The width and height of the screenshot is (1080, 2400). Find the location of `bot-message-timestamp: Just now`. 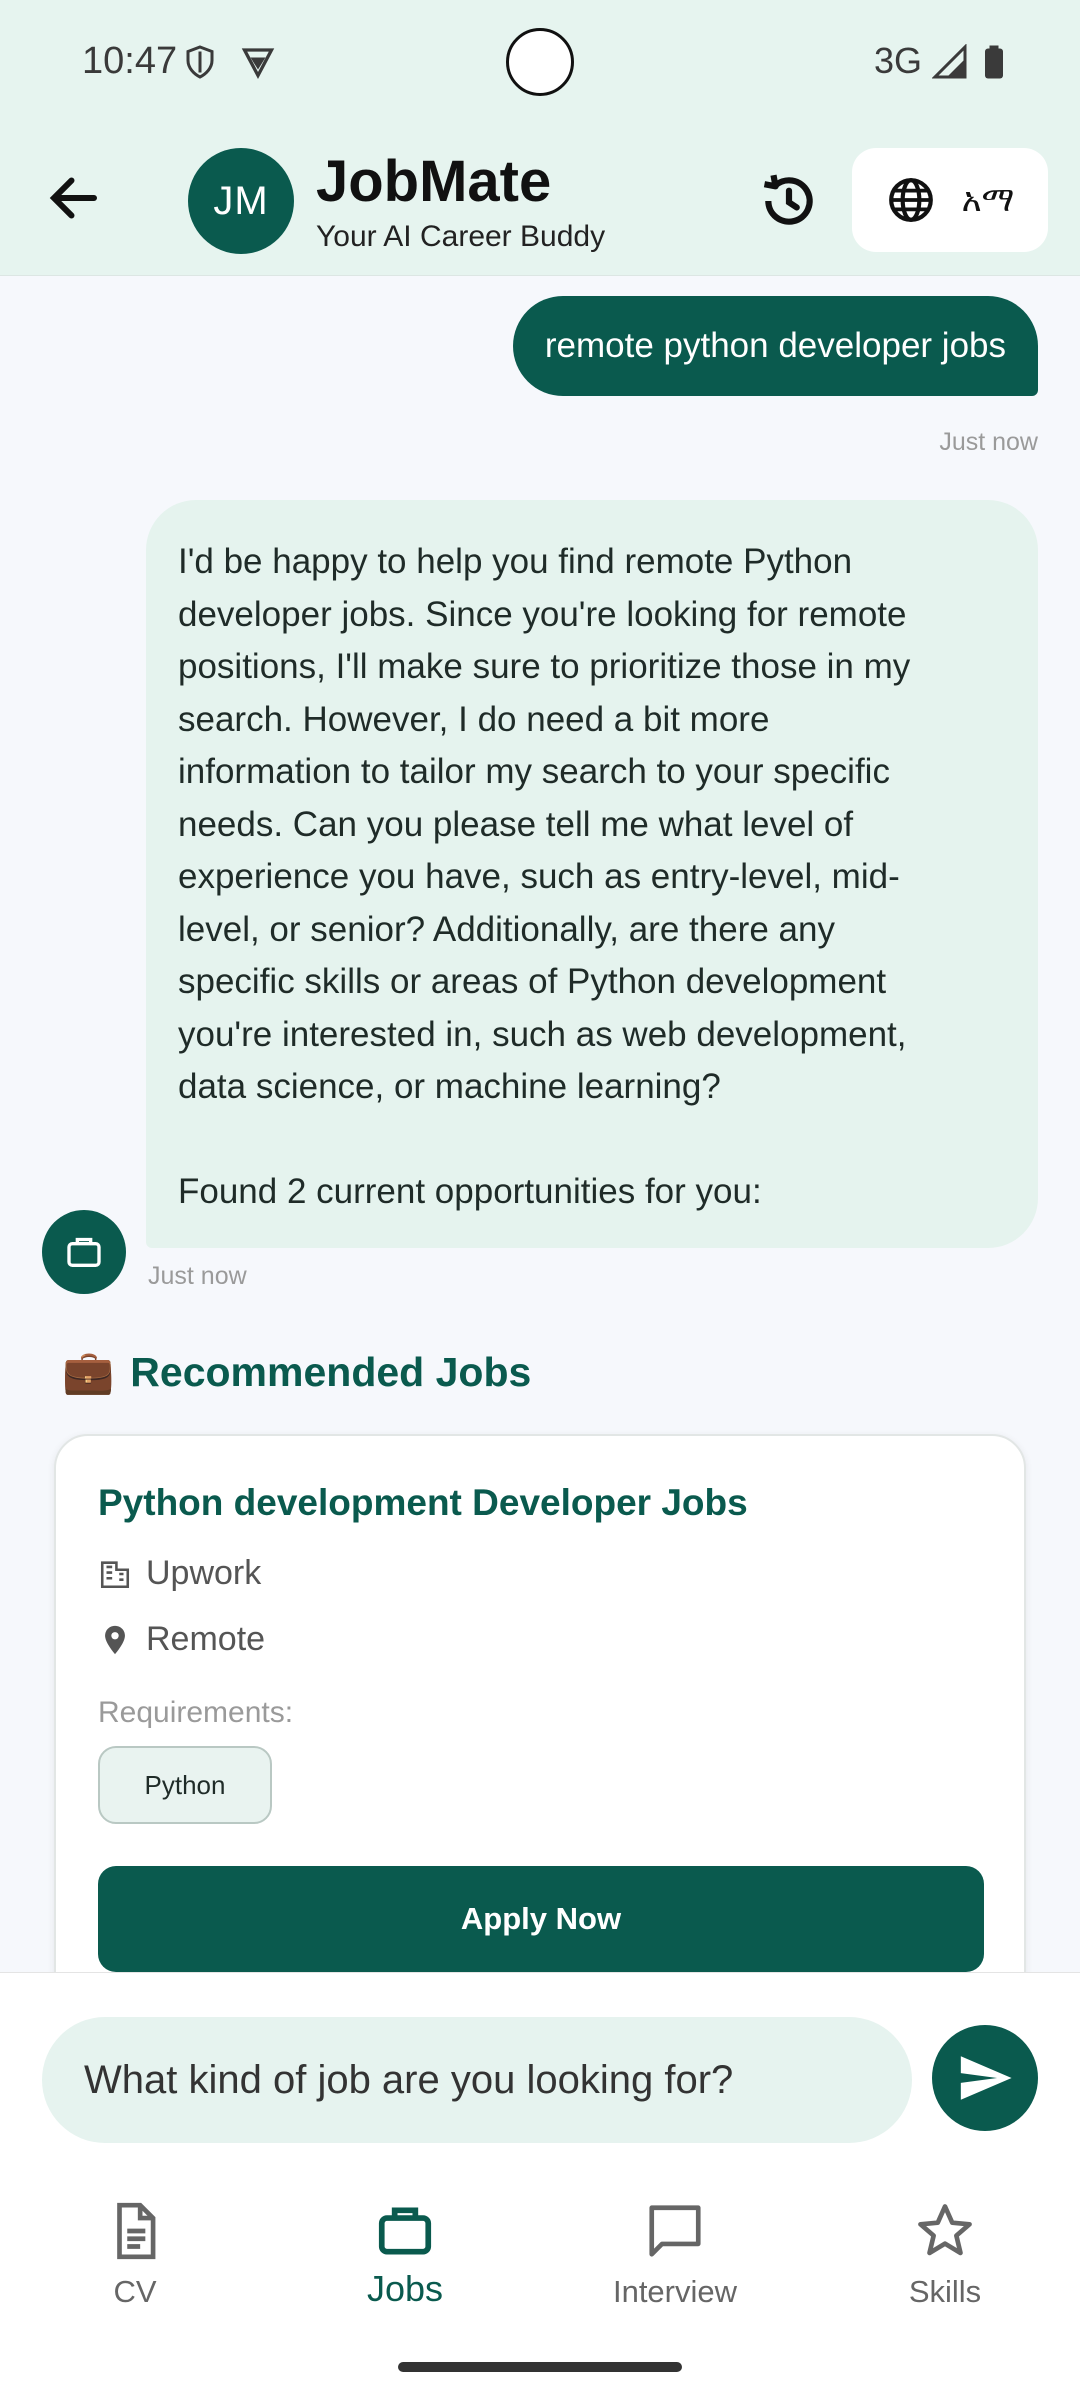

bot-message-timestamp: Just now is located at coordinates (197, 1276).